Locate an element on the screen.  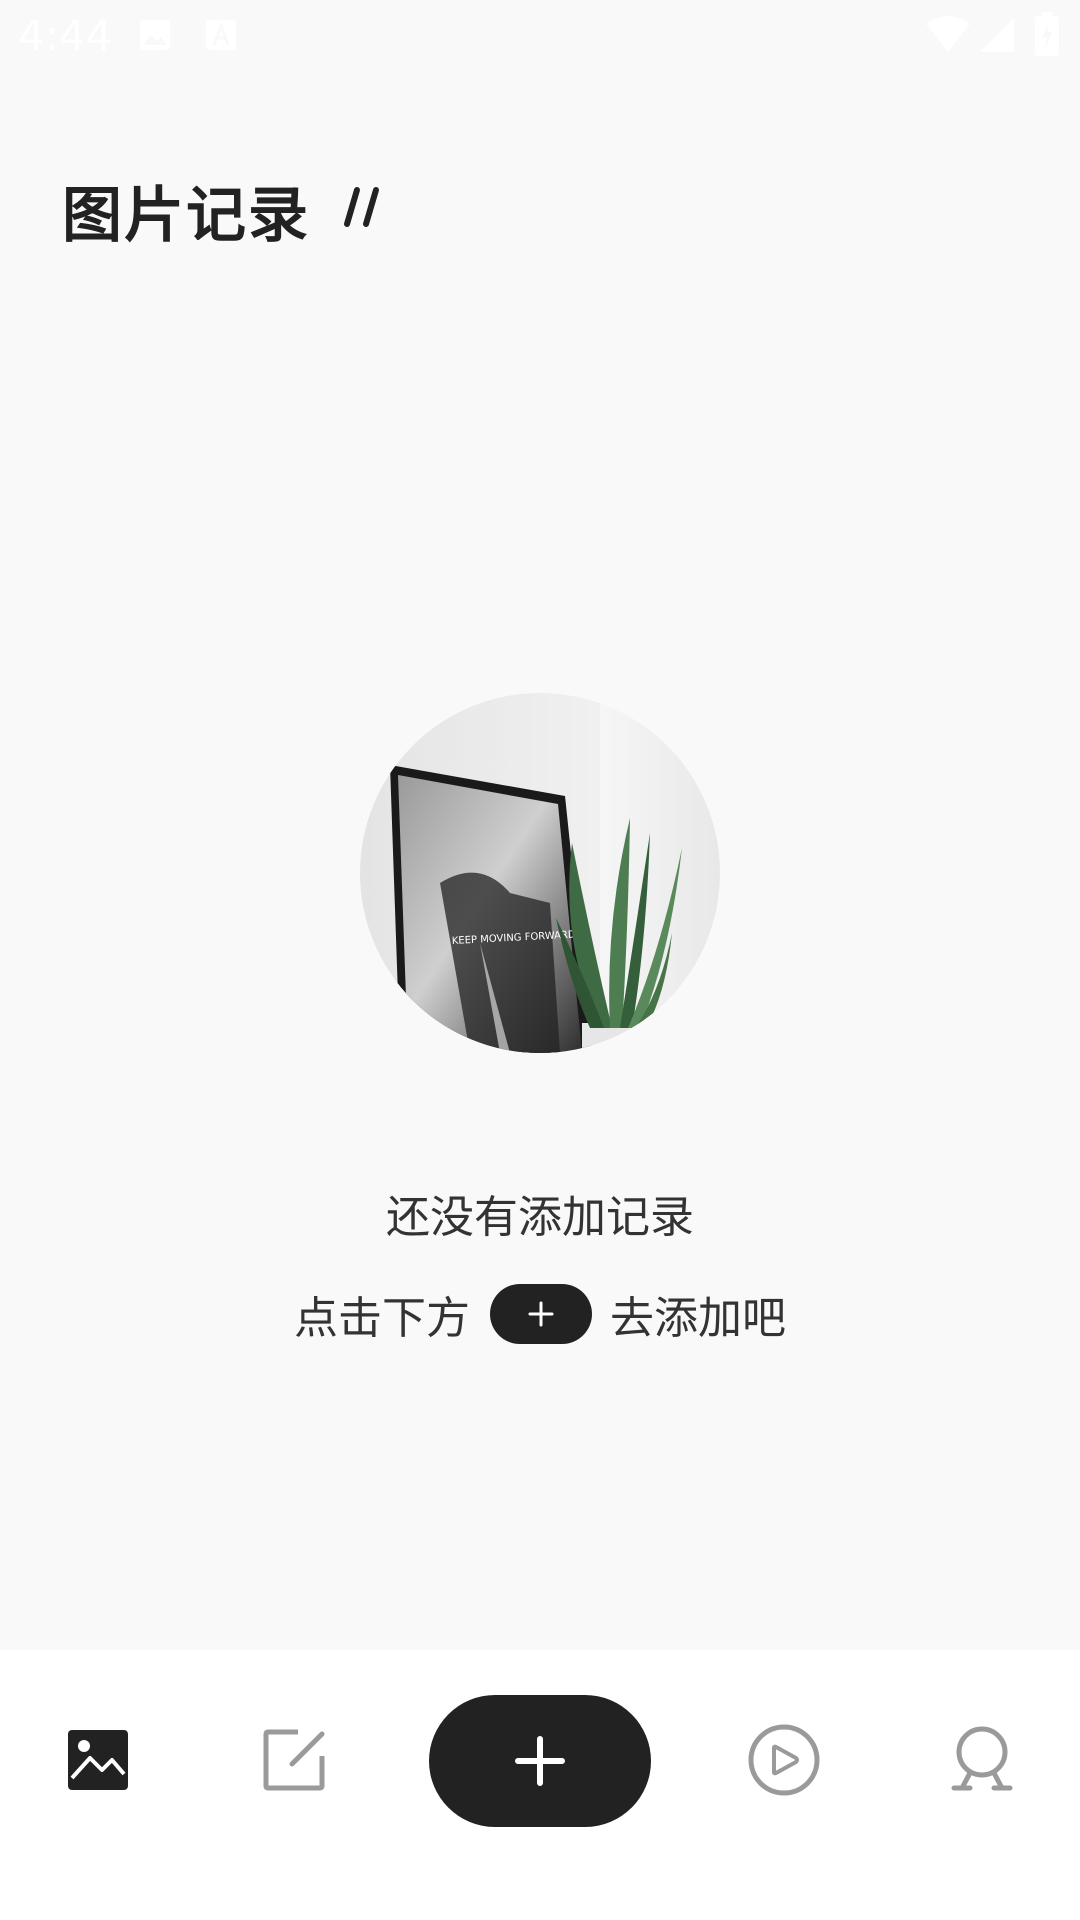
hint-before-text: 点击下方 is located at coordinates (382, 1318).